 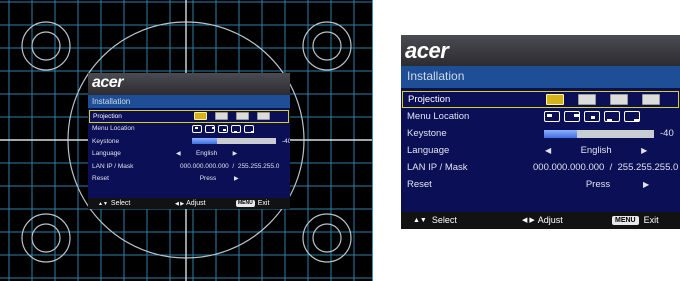 I want to click on corner-circle, so click(x=46, y=46).